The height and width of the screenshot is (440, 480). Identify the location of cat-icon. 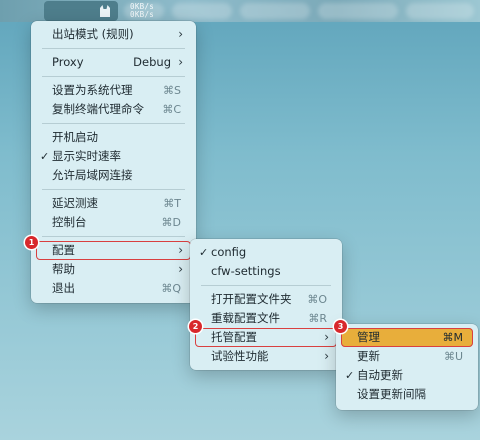
(105, 11).